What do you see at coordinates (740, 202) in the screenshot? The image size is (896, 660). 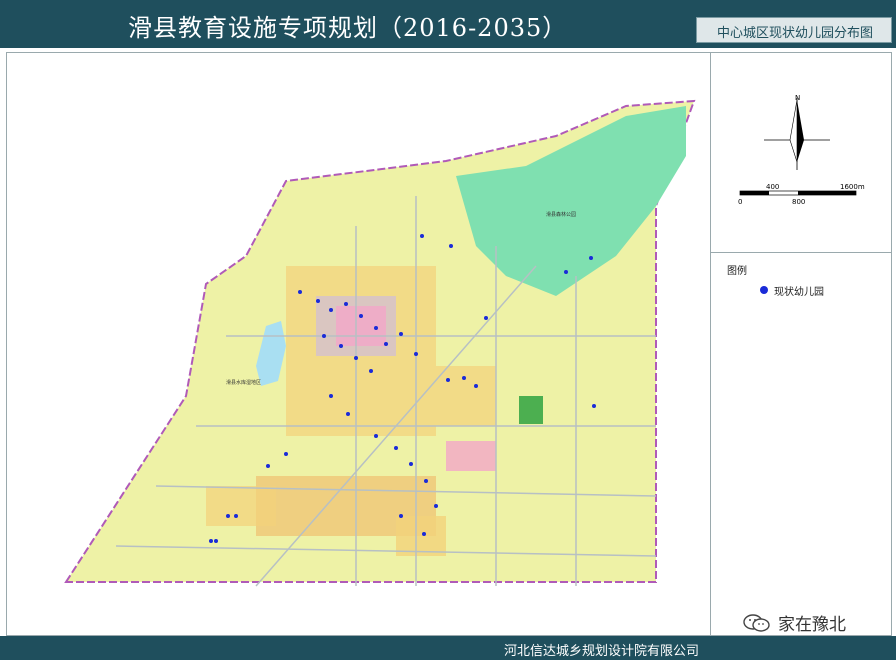 I see `scale-label-0: 0` at bounding box center [740, 202].